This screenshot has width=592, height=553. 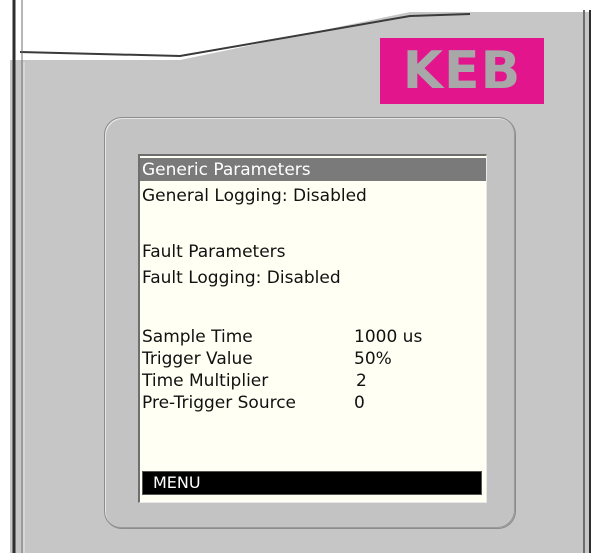 I want to click on trigger-value-label: Trigger Value, so click(x=197, y=359).